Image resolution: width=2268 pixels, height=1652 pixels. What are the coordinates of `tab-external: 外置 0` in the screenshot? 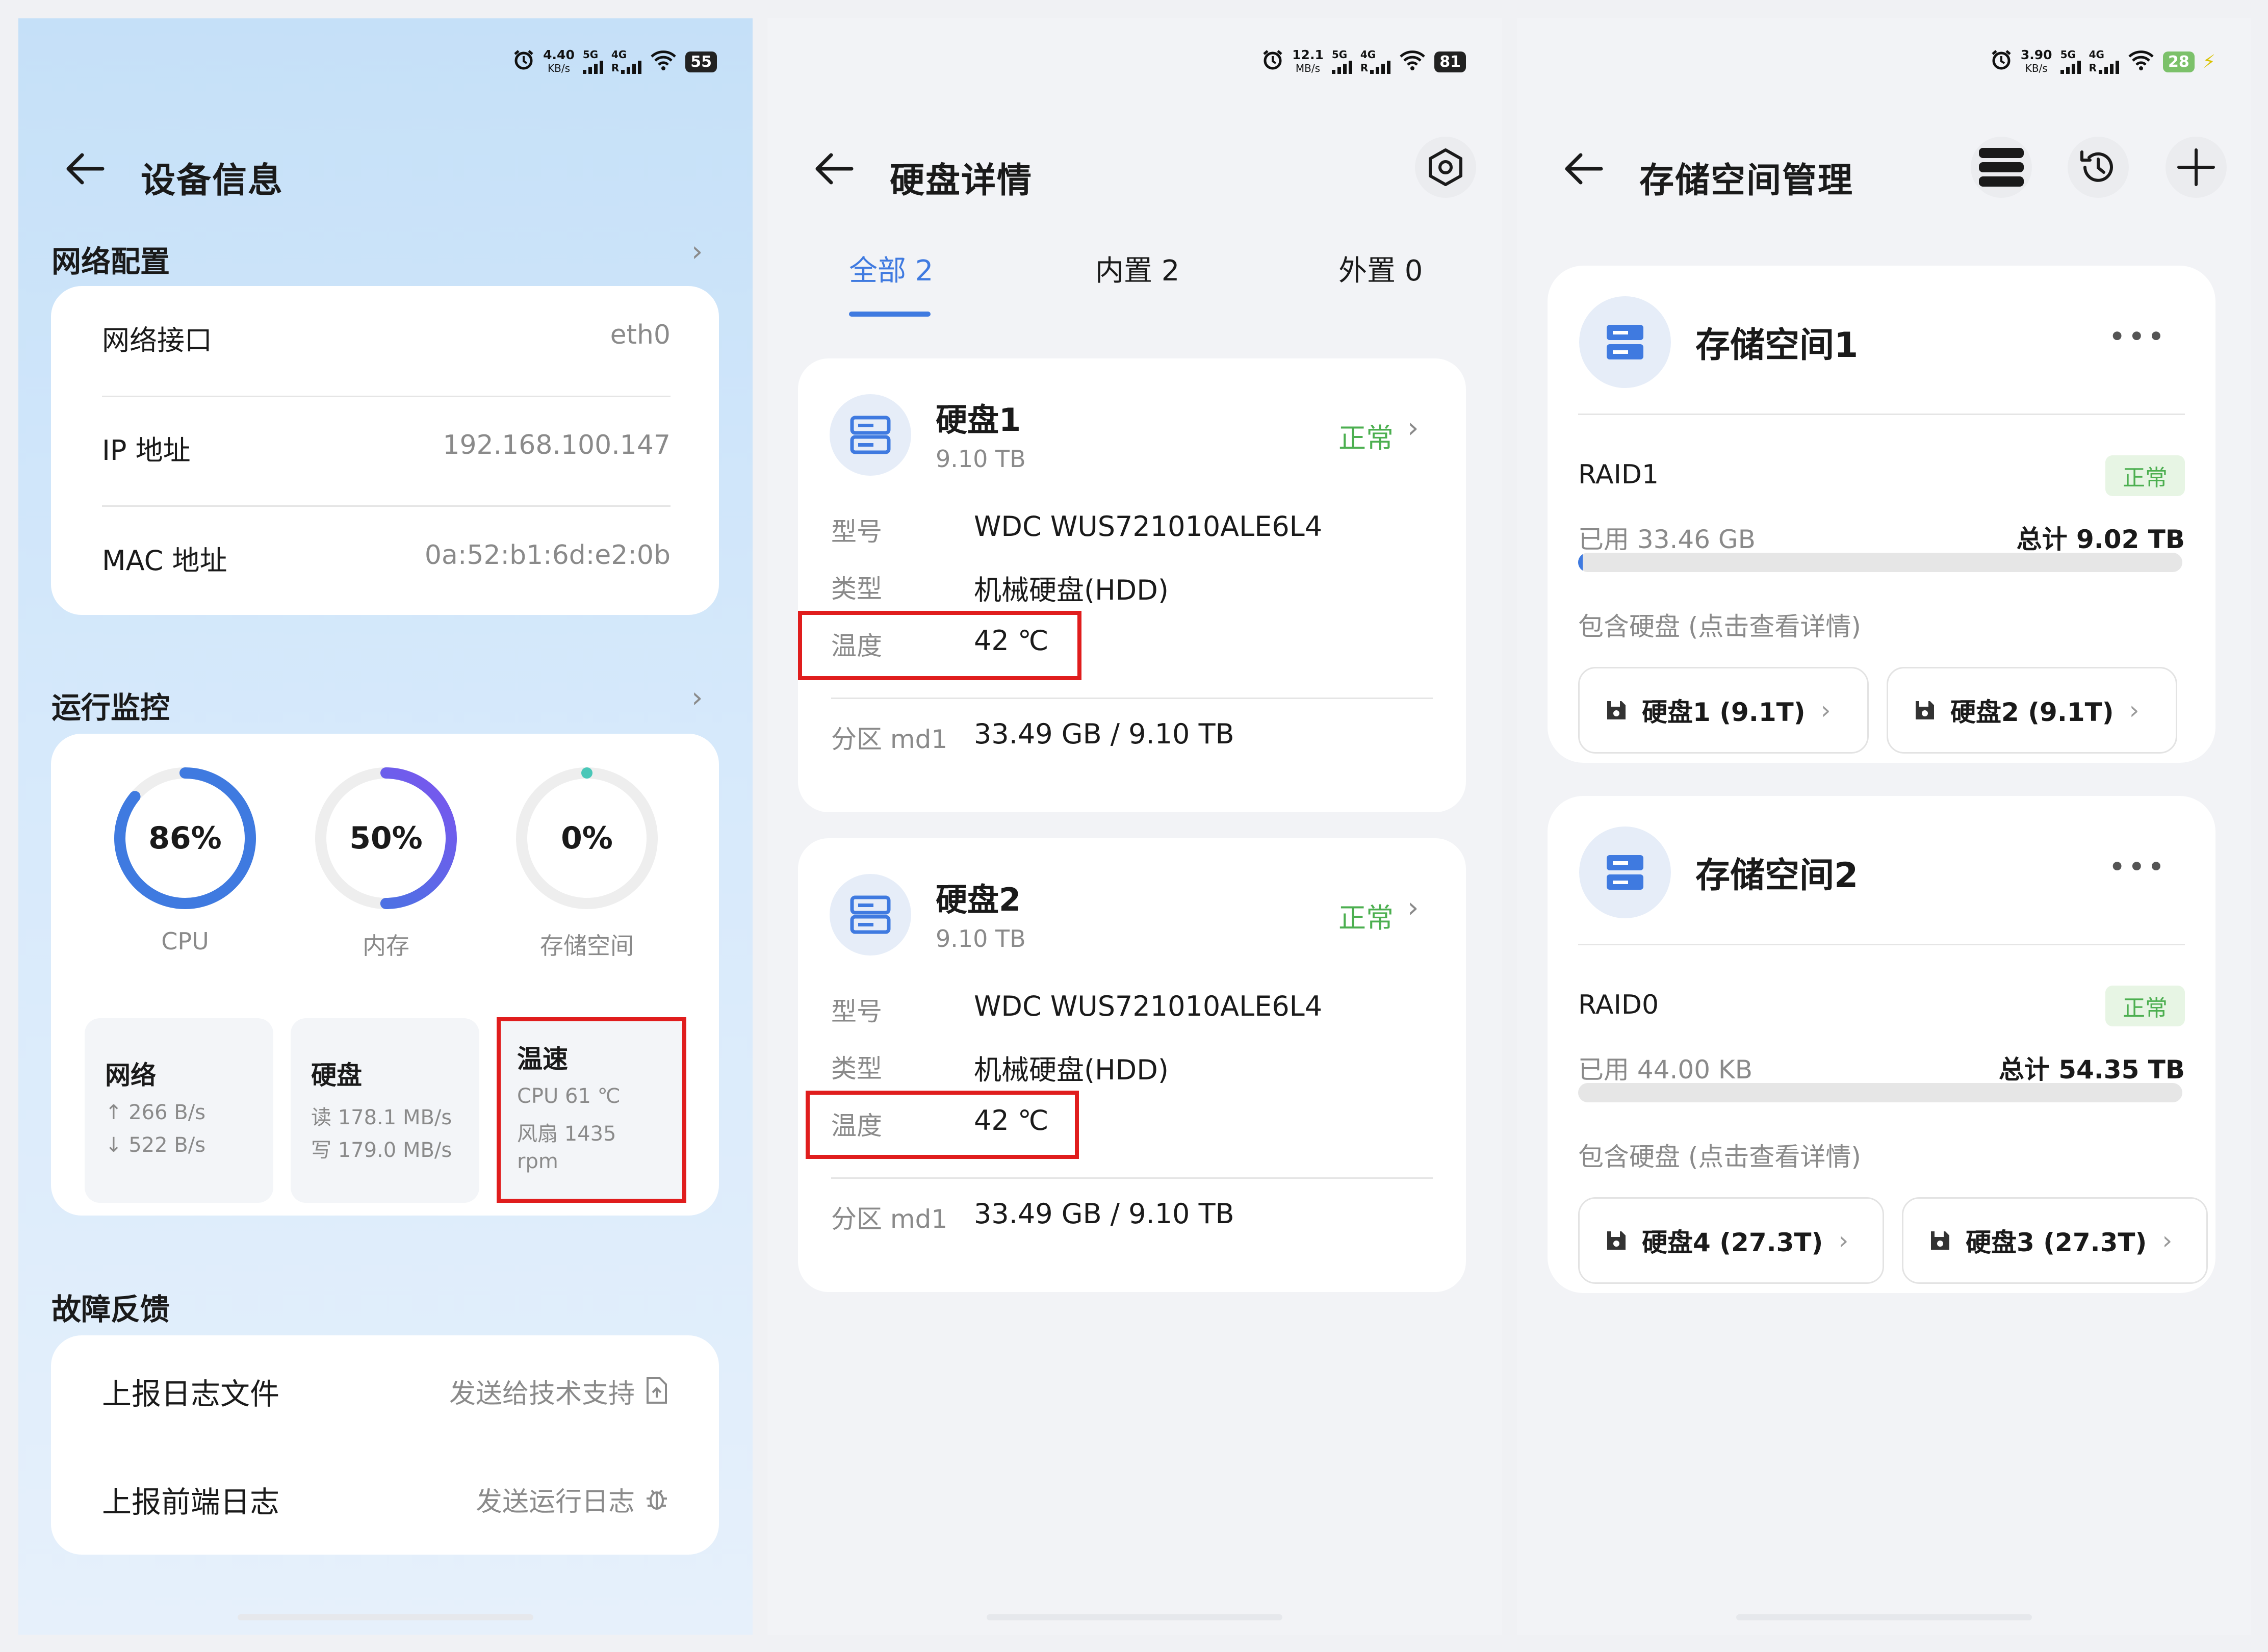 It's located at (1380, 268).